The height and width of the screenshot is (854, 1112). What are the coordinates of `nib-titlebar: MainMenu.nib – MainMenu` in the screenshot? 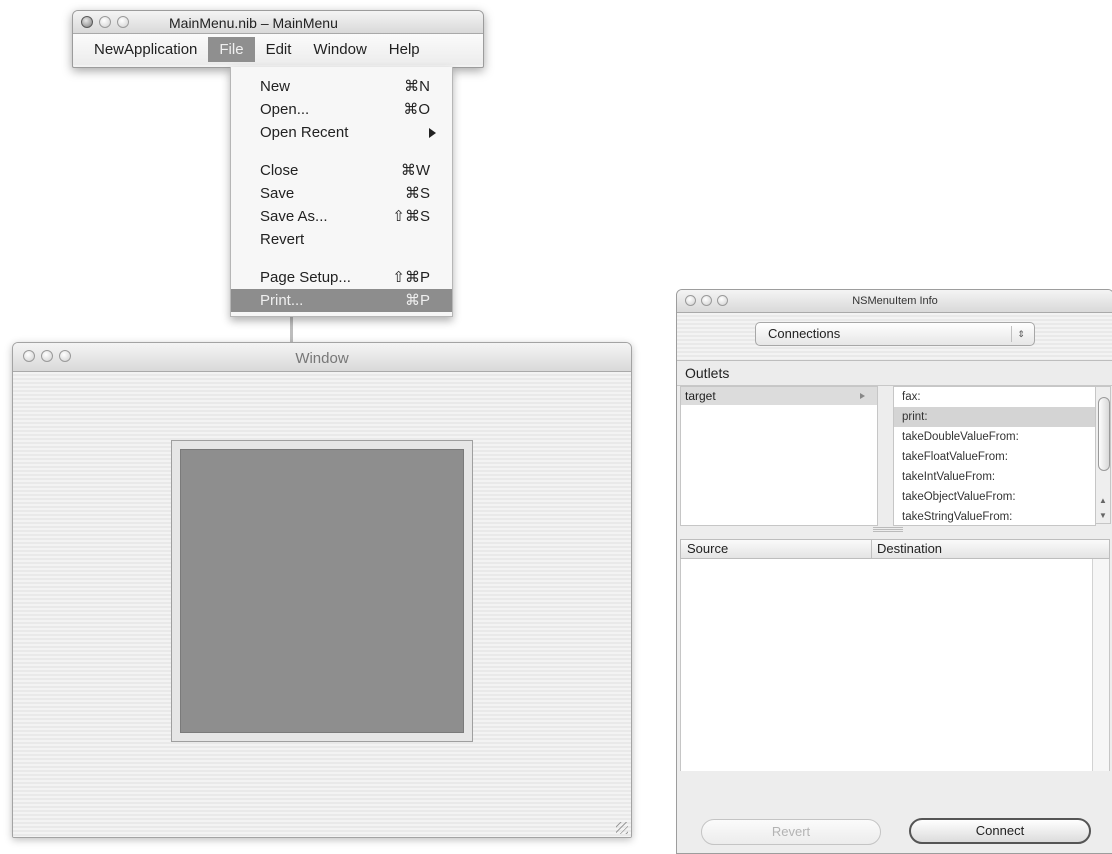 It's located at (278, 22).